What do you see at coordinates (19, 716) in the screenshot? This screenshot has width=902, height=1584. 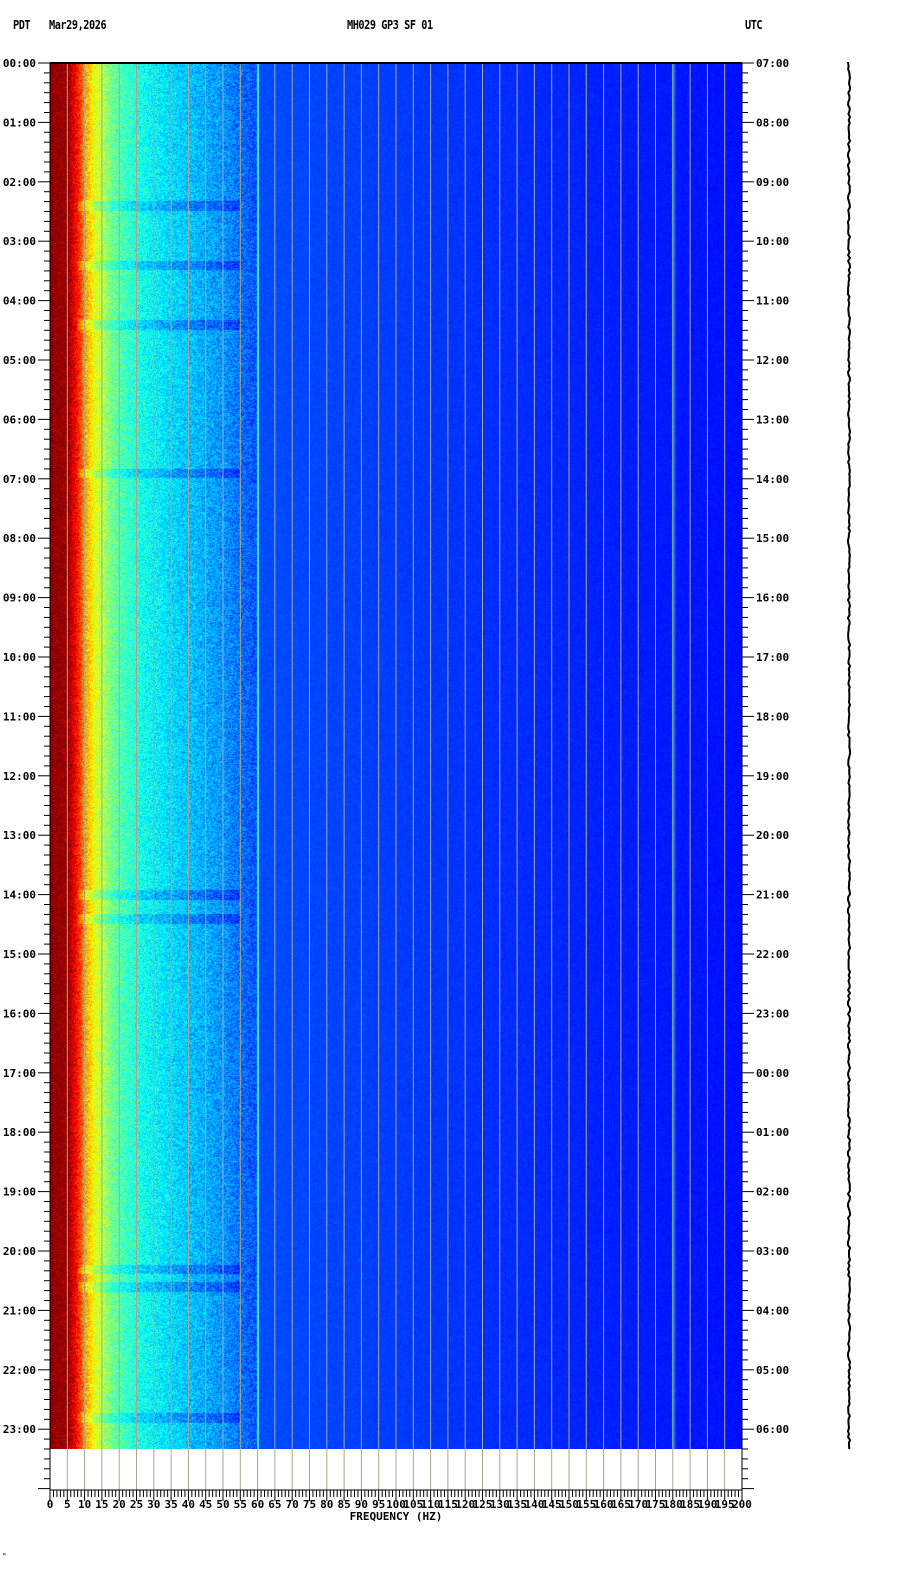 I see `left-time-label: 11:00` at bounding box center [19, 716].